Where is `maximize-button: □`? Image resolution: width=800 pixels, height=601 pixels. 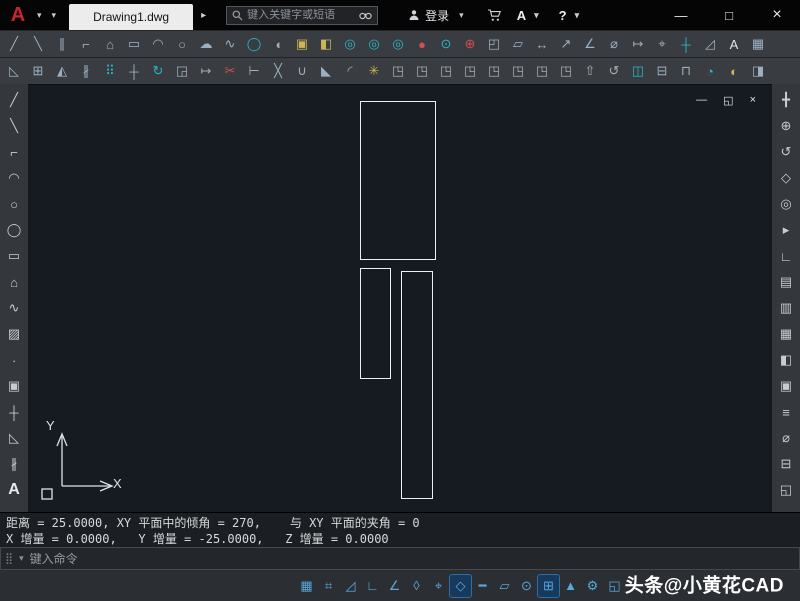
maximize-button: □ is located at coordinates (729, 15).